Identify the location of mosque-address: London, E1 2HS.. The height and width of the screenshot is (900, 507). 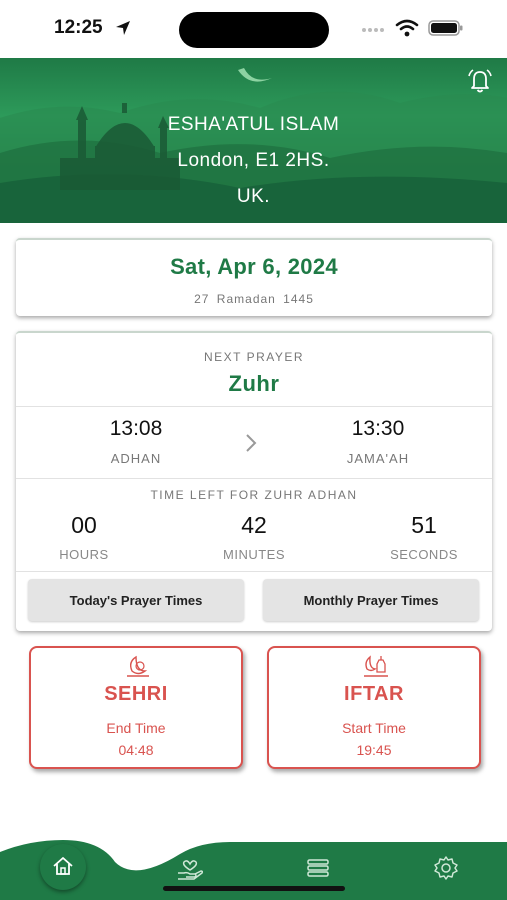
(253, 160).